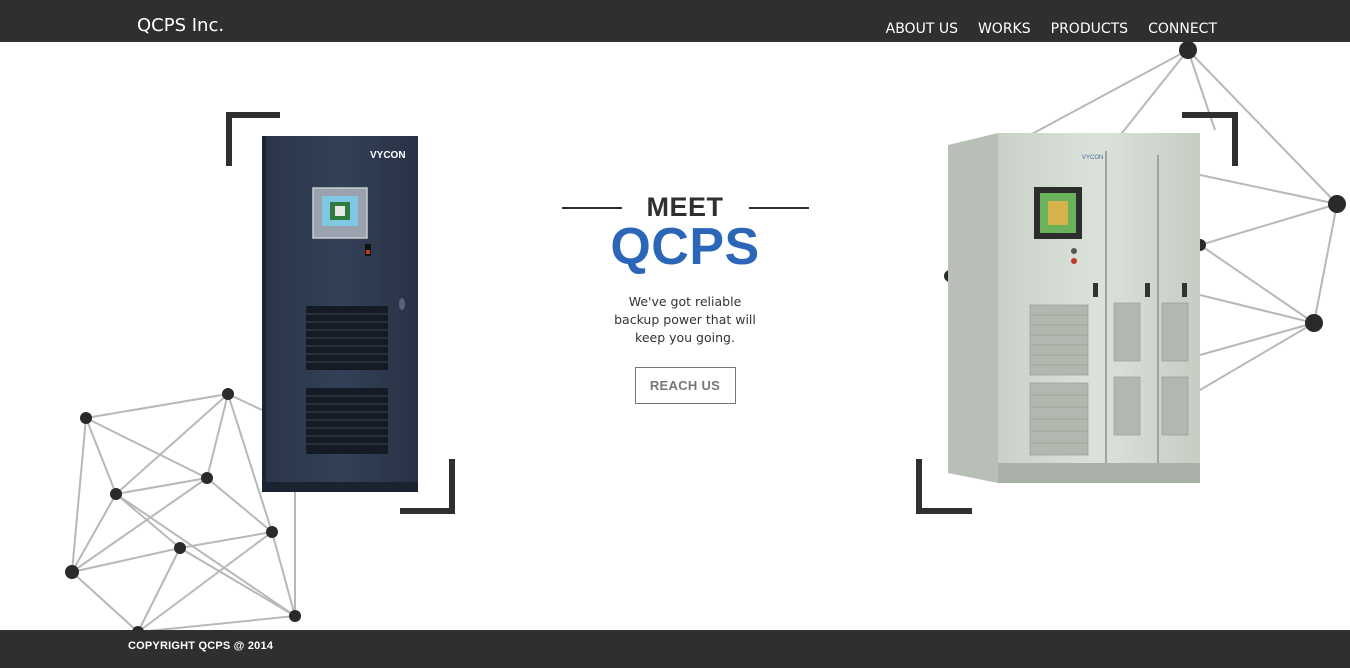 The image size is (1350, 668). Describe the element at coordinates (1074, 308) in the screenshot. I see `ups-cabinet-light-image: VYCON` at that location.